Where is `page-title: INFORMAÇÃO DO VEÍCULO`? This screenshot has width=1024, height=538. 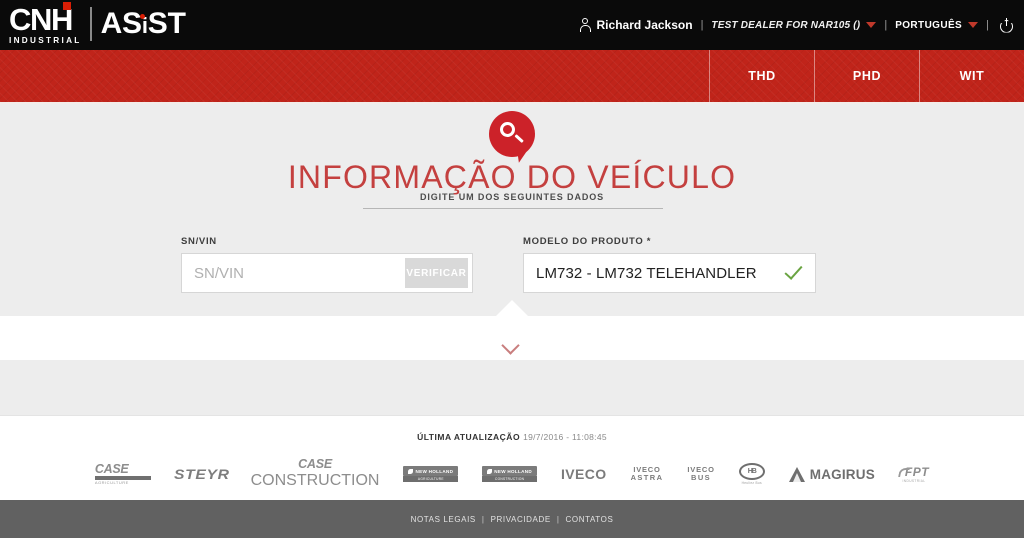
page-title: INFORMAÇÃO DO VEÍCULO is located at coordinates (512, 177).